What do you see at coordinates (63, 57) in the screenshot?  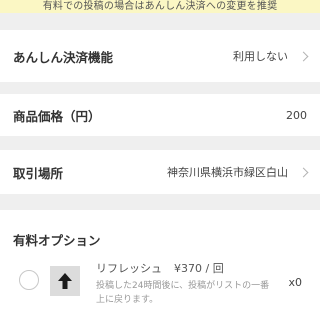 I see `payment-setting-label: あんしん決済機能` at bounding box center [63, 57].